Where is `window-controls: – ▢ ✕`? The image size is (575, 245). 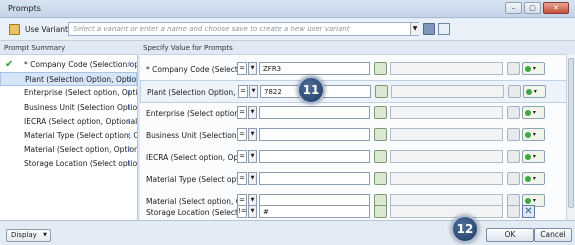 window-controls: – ▢ ✕ is located at coordinates (537, 8).